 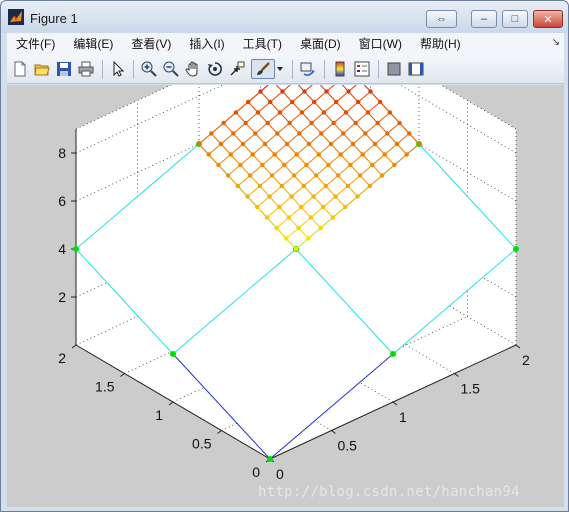 What do you see at coordinates (149, 69) in the screenshot?
I see `zoom-in-icon` at bounding box center [149, 69].